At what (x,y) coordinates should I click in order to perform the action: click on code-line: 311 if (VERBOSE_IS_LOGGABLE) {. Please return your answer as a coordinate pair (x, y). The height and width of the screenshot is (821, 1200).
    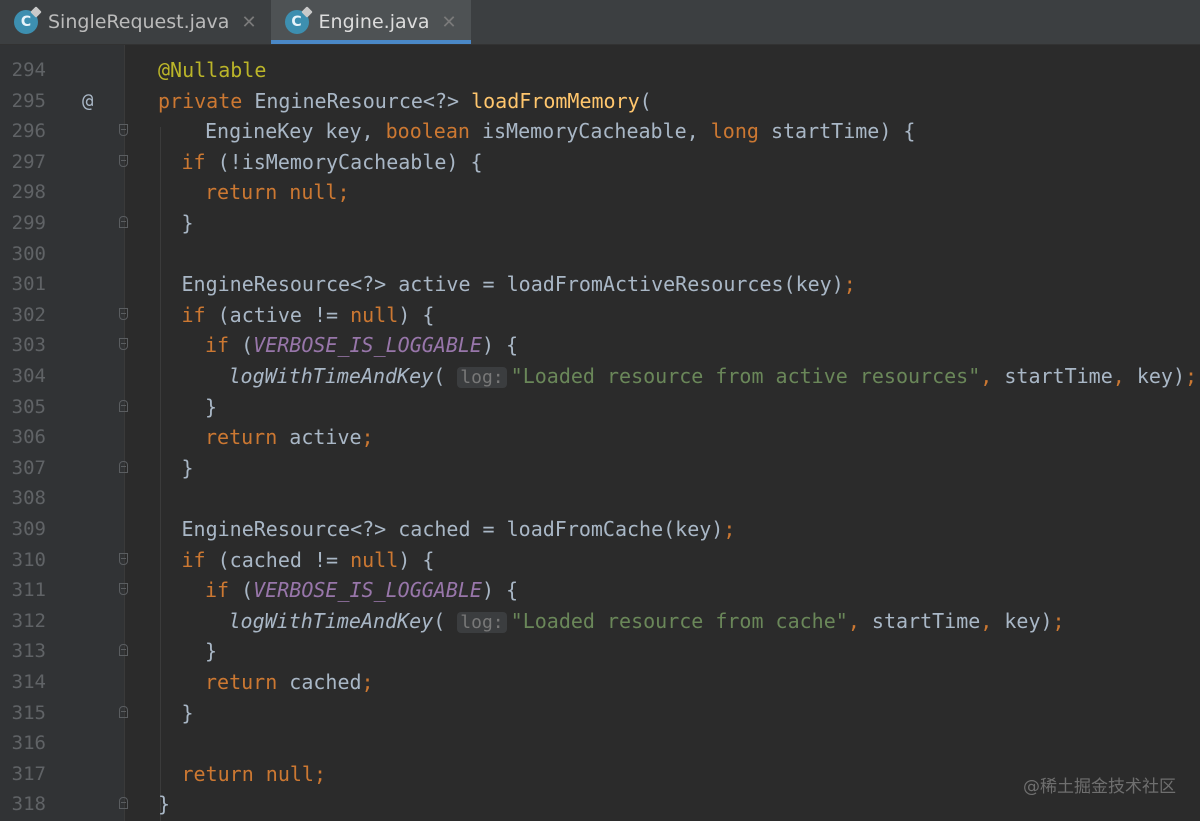
    Looking at the image, I should click on (600, 590).